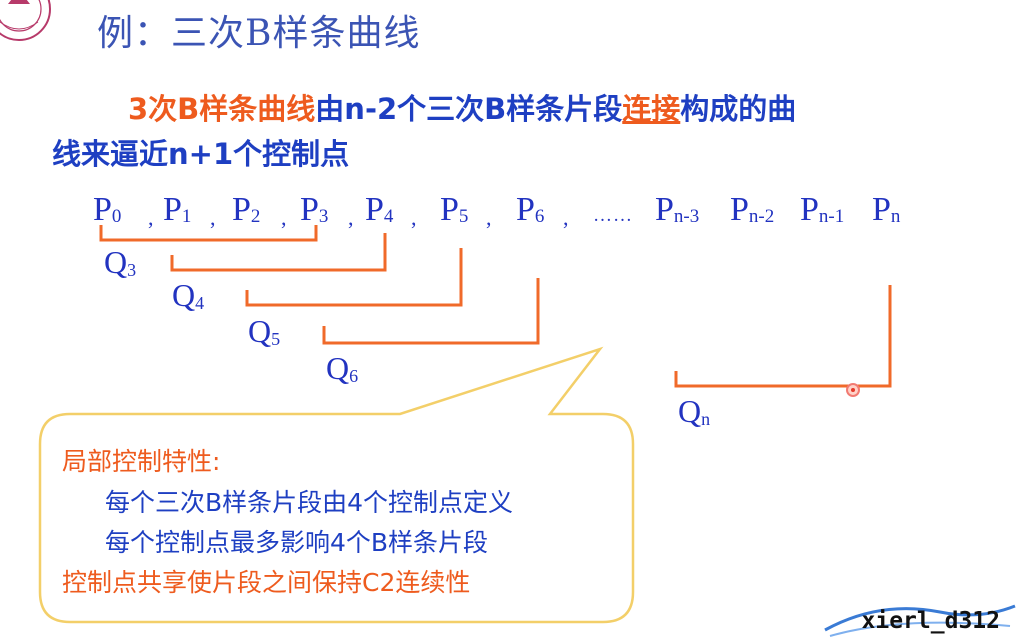 Image resolution: width=1032 pixels, height=639 pixels. I want to click on control-point-p3: P3, so click(314, 209).